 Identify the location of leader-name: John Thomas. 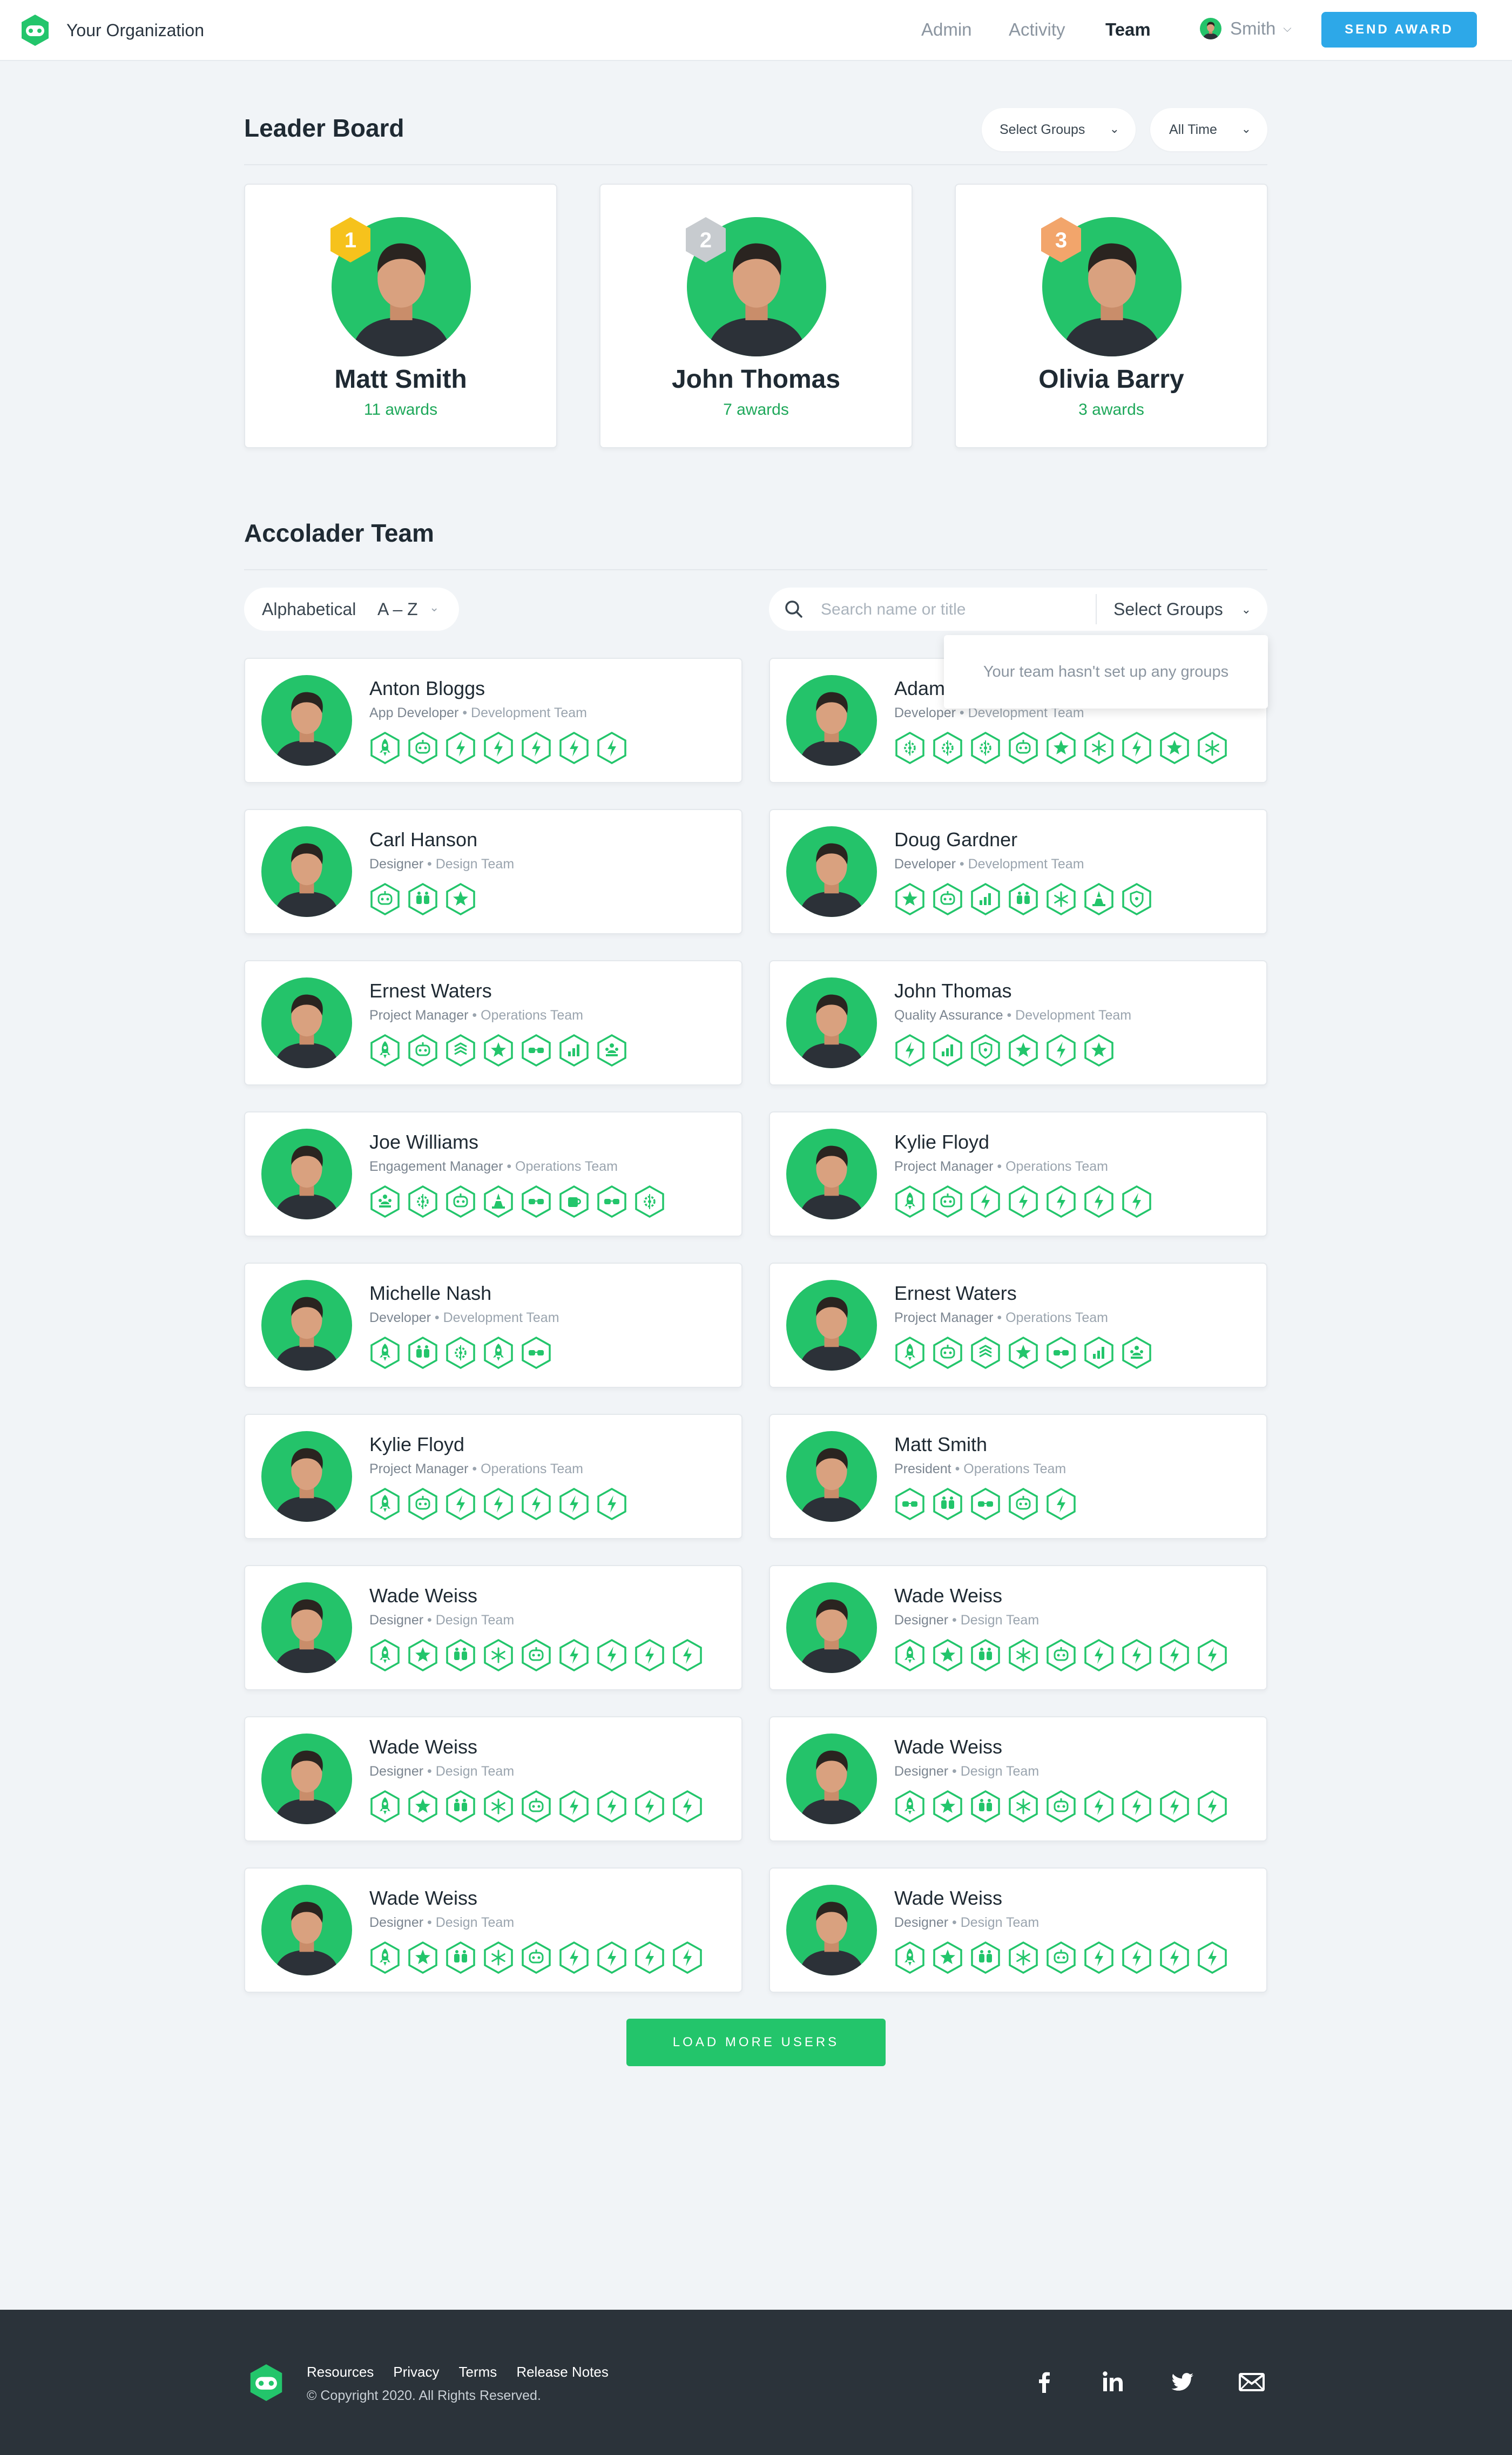
(756, 380).